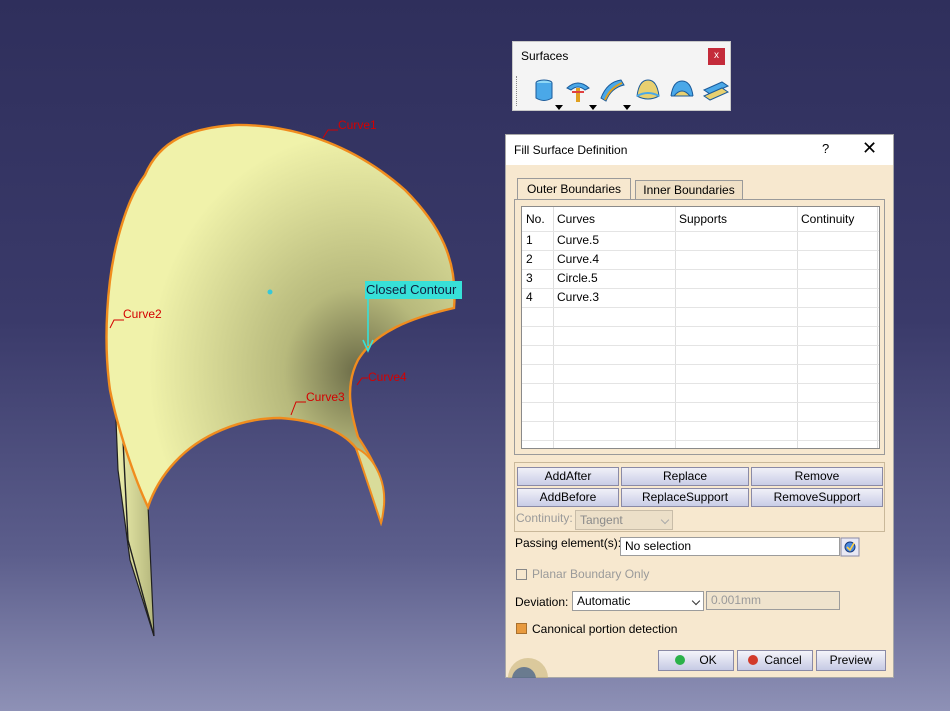  I want to click on dialog-corner-graphic, so click(531, 660).